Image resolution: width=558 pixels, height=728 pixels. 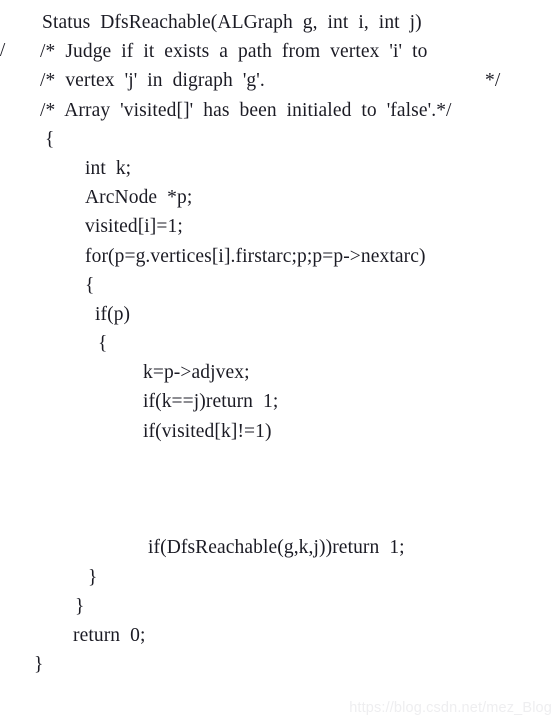 I want to click on code-line-text: return 0;, so click(x=109, y=635).